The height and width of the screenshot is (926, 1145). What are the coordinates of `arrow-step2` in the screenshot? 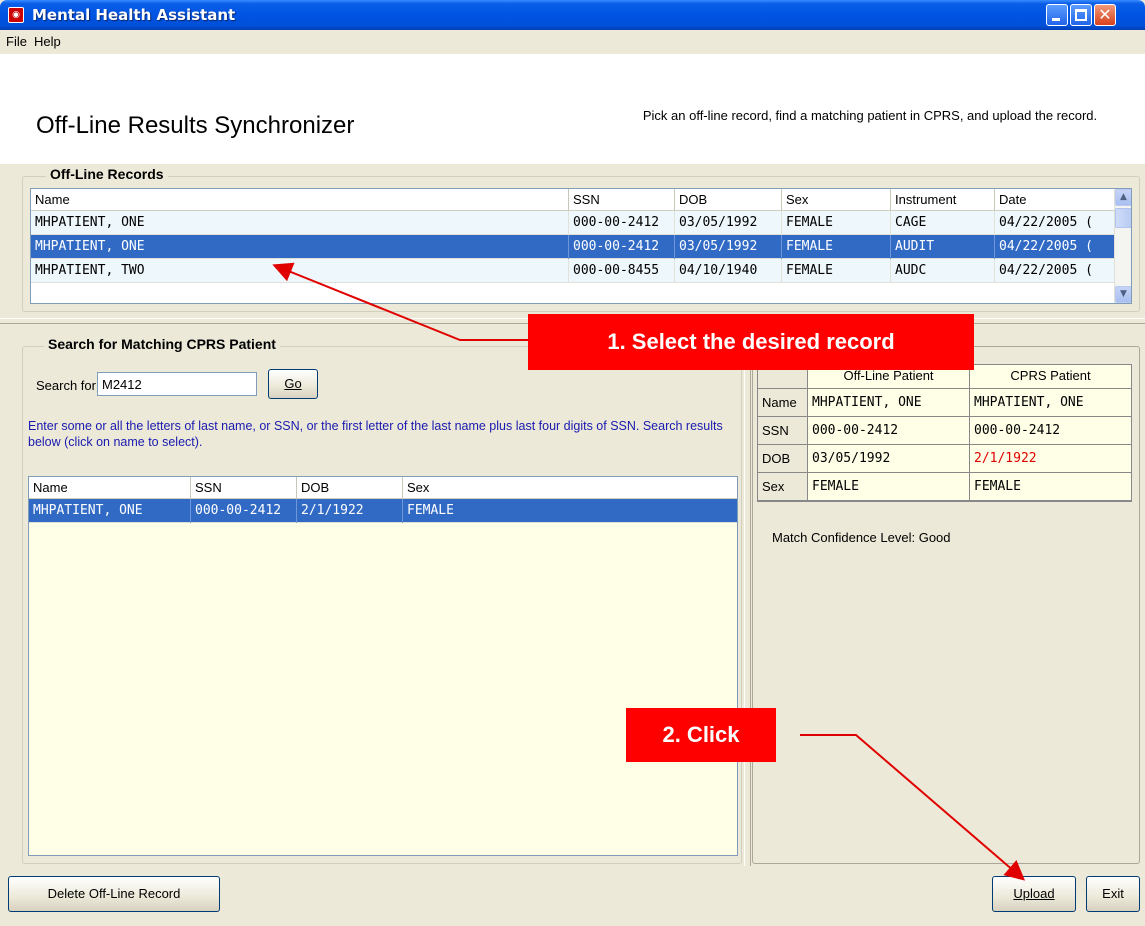 It's located at (913, 807).